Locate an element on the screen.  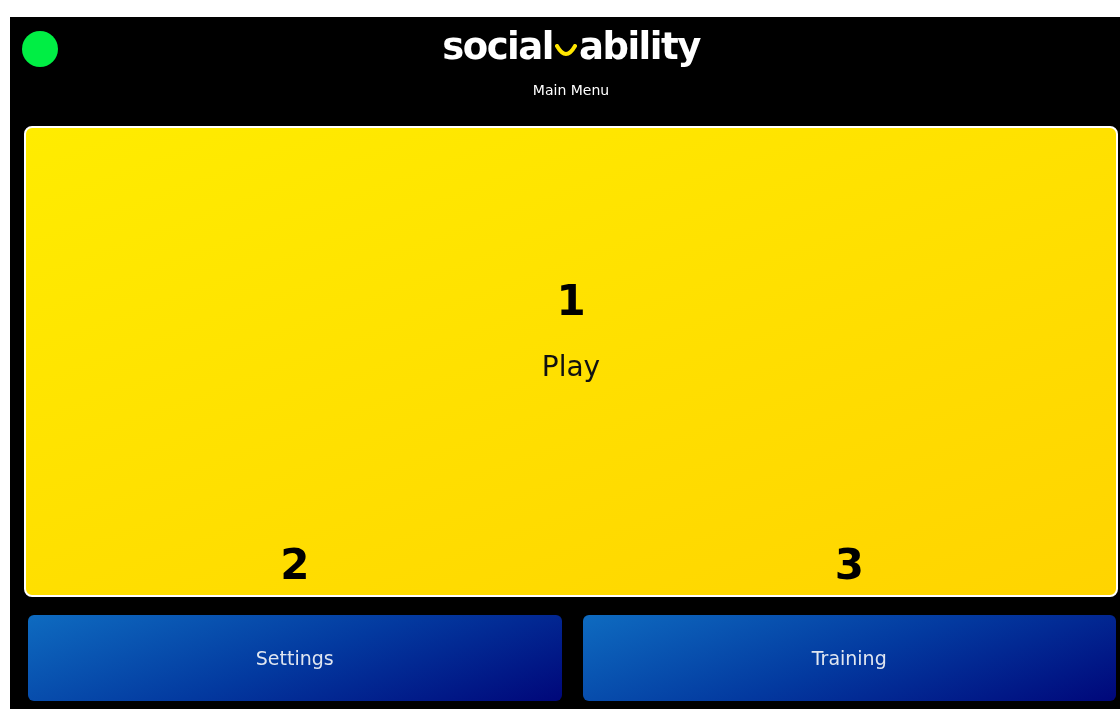
number-label: 1 is located at coordinates (571, 301).